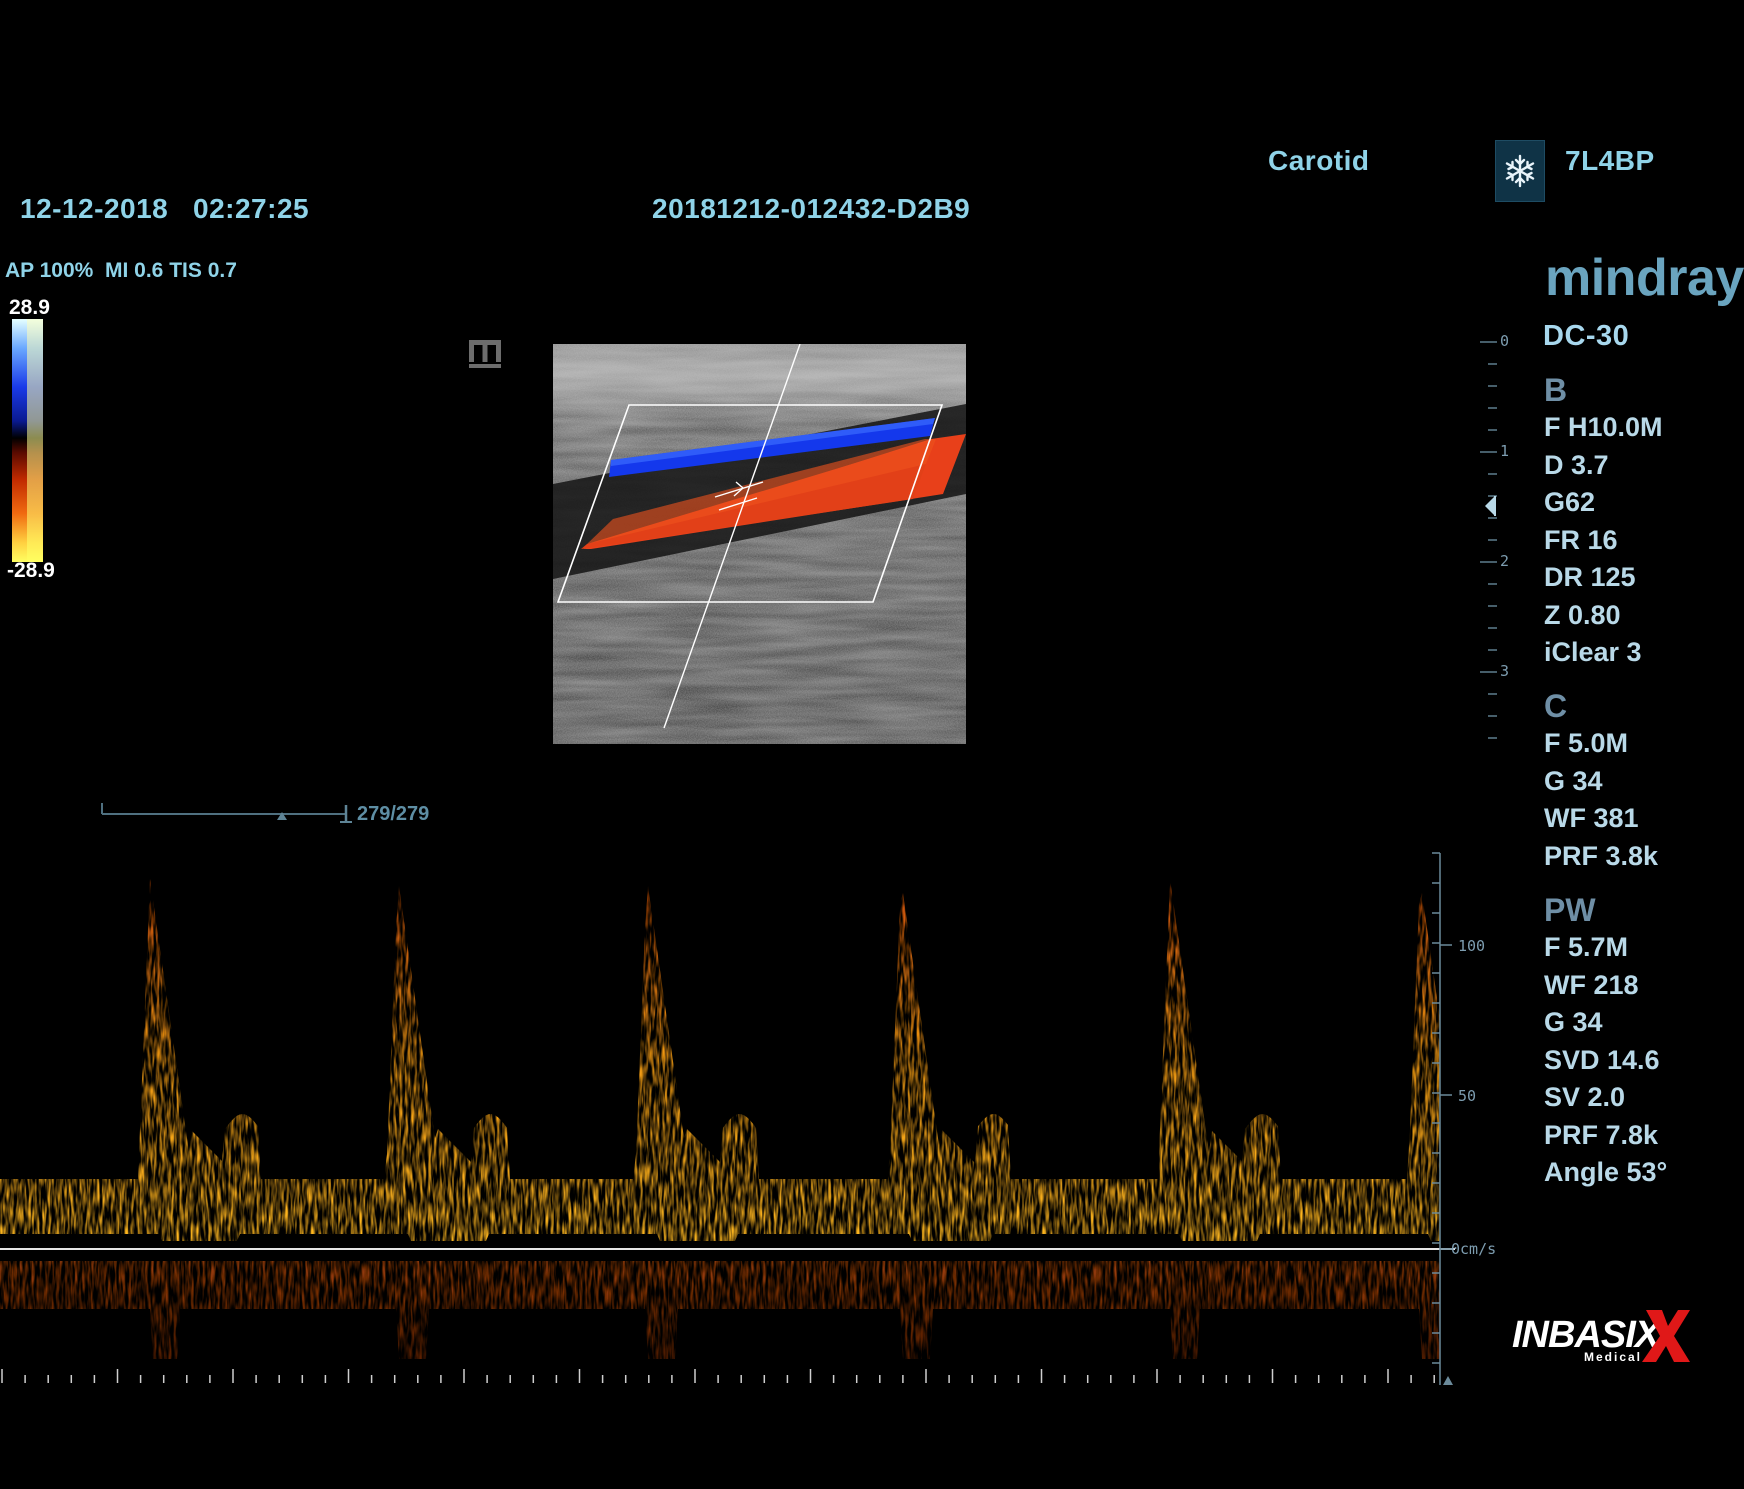 The image size is (1744, 1489). I want to click on param-pw-wallfilter: WF 218, so click(1591, 984).